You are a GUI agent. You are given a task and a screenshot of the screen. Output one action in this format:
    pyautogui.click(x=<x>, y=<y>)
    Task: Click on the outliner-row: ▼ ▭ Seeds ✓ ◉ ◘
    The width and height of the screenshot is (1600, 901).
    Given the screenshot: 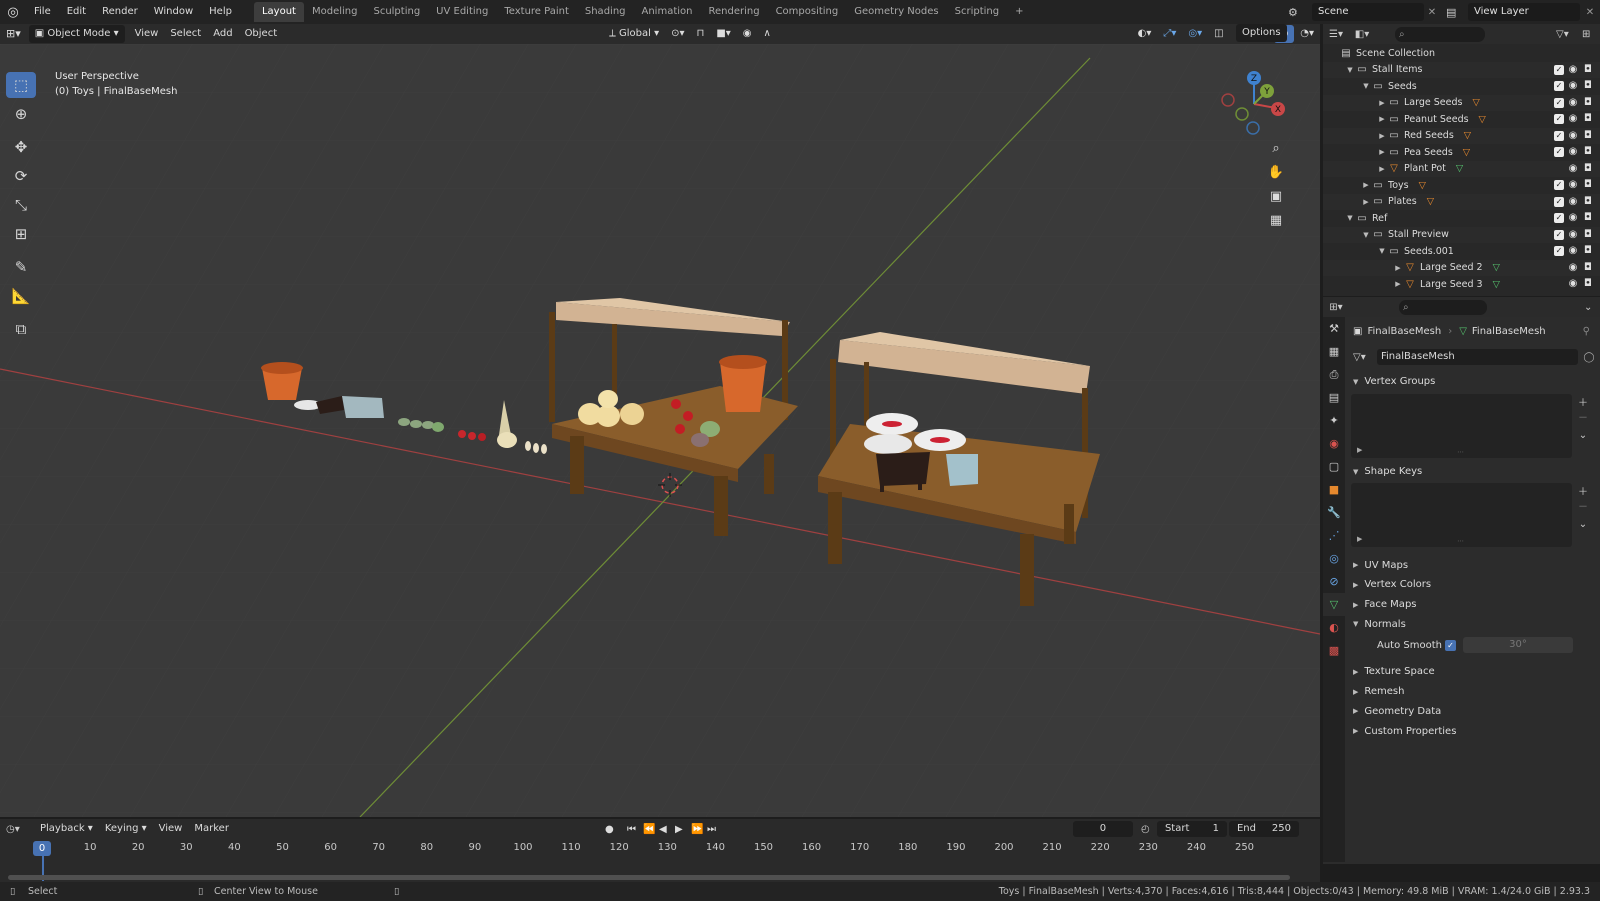 What is the action you would take?
    pyautogui.click(x=1461, y=86)
    